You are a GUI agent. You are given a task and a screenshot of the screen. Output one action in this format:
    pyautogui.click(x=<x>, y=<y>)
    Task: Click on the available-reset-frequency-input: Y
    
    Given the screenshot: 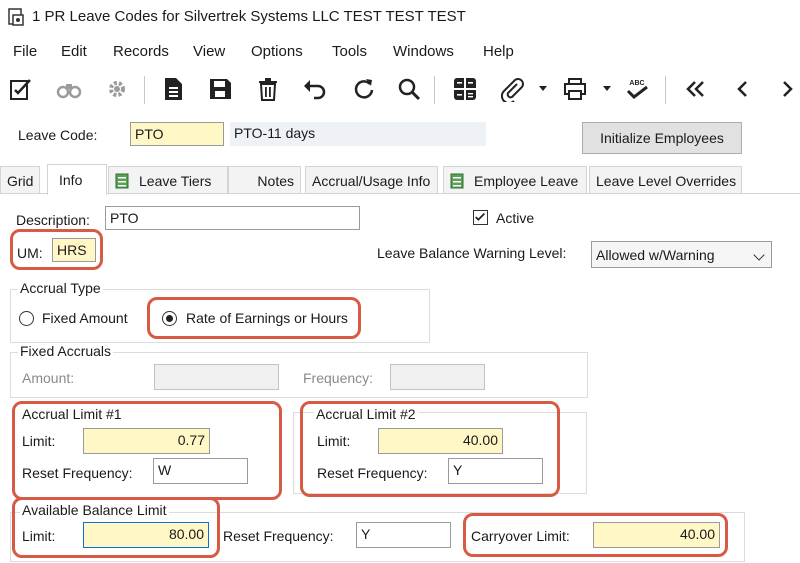 What is the action you would take?
    pyautogui.click(x=403, y=535)
    